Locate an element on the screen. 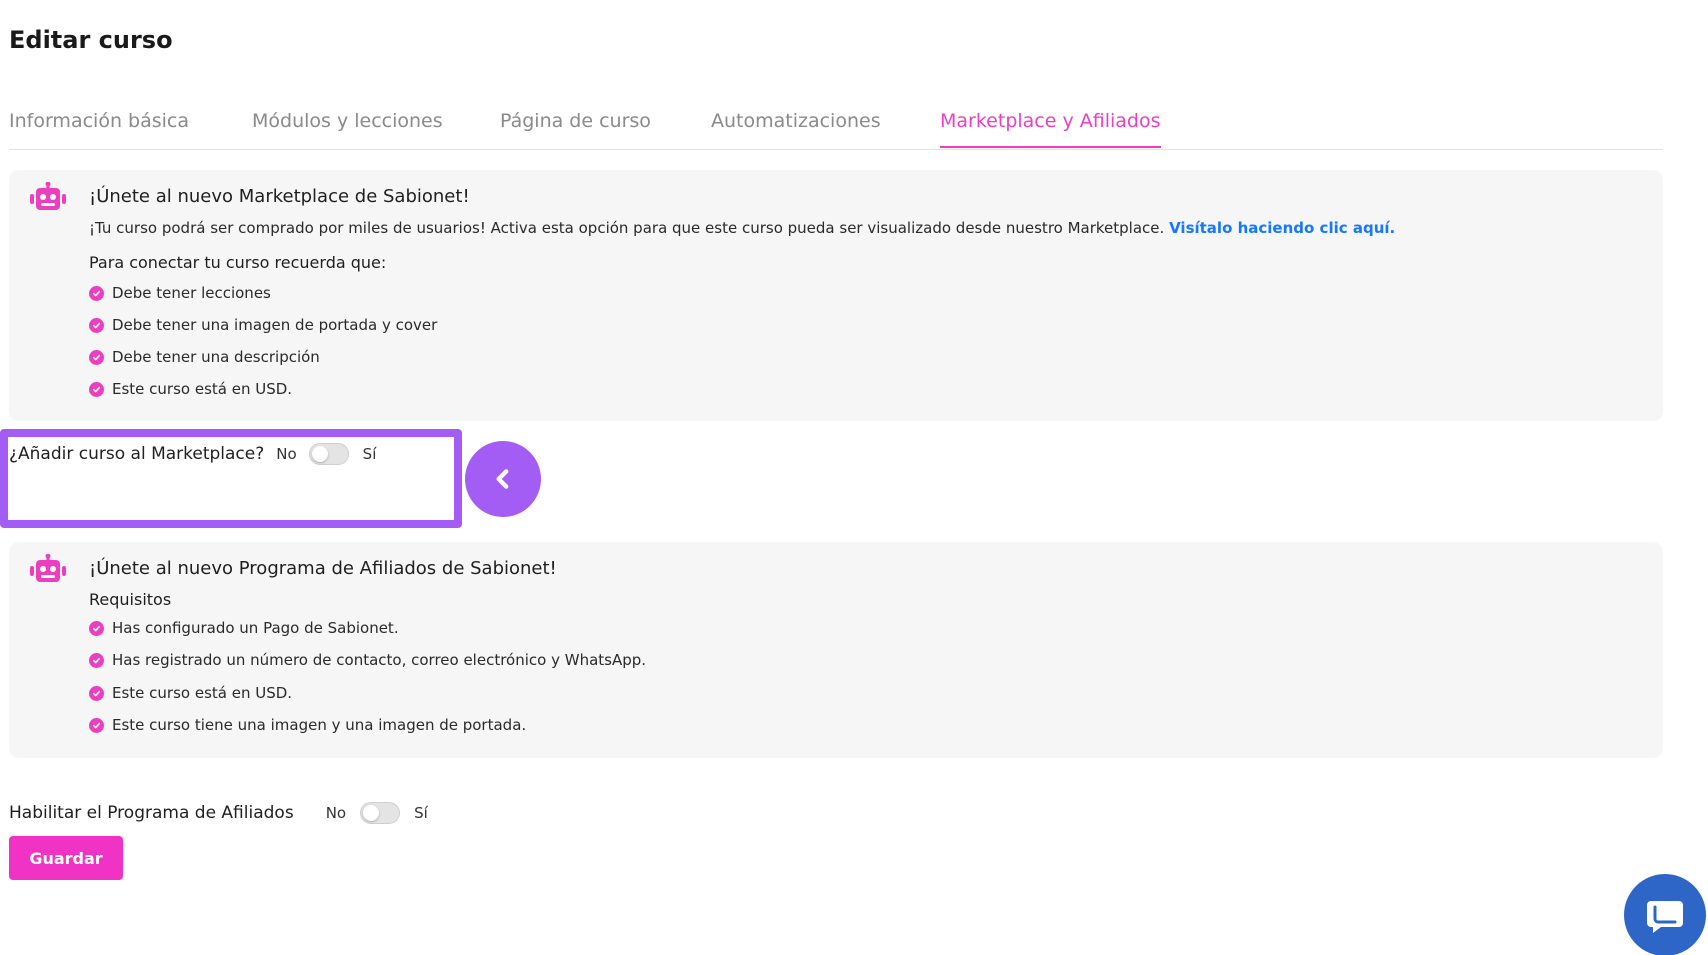 The image size is (1708, 955). chat-bubble-icon is located at coordinates (1665, 917).